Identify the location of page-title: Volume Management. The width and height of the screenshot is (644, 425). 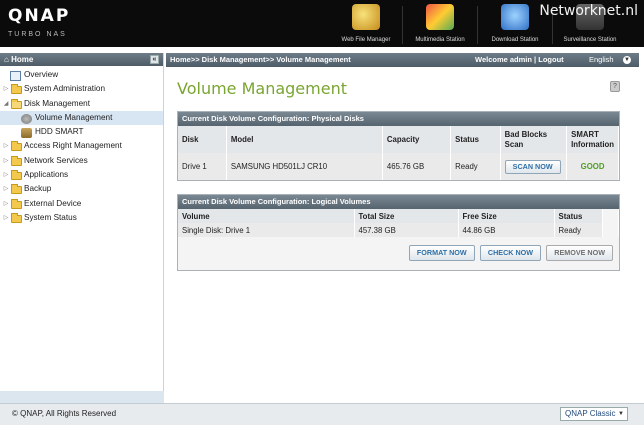
(262, 88).